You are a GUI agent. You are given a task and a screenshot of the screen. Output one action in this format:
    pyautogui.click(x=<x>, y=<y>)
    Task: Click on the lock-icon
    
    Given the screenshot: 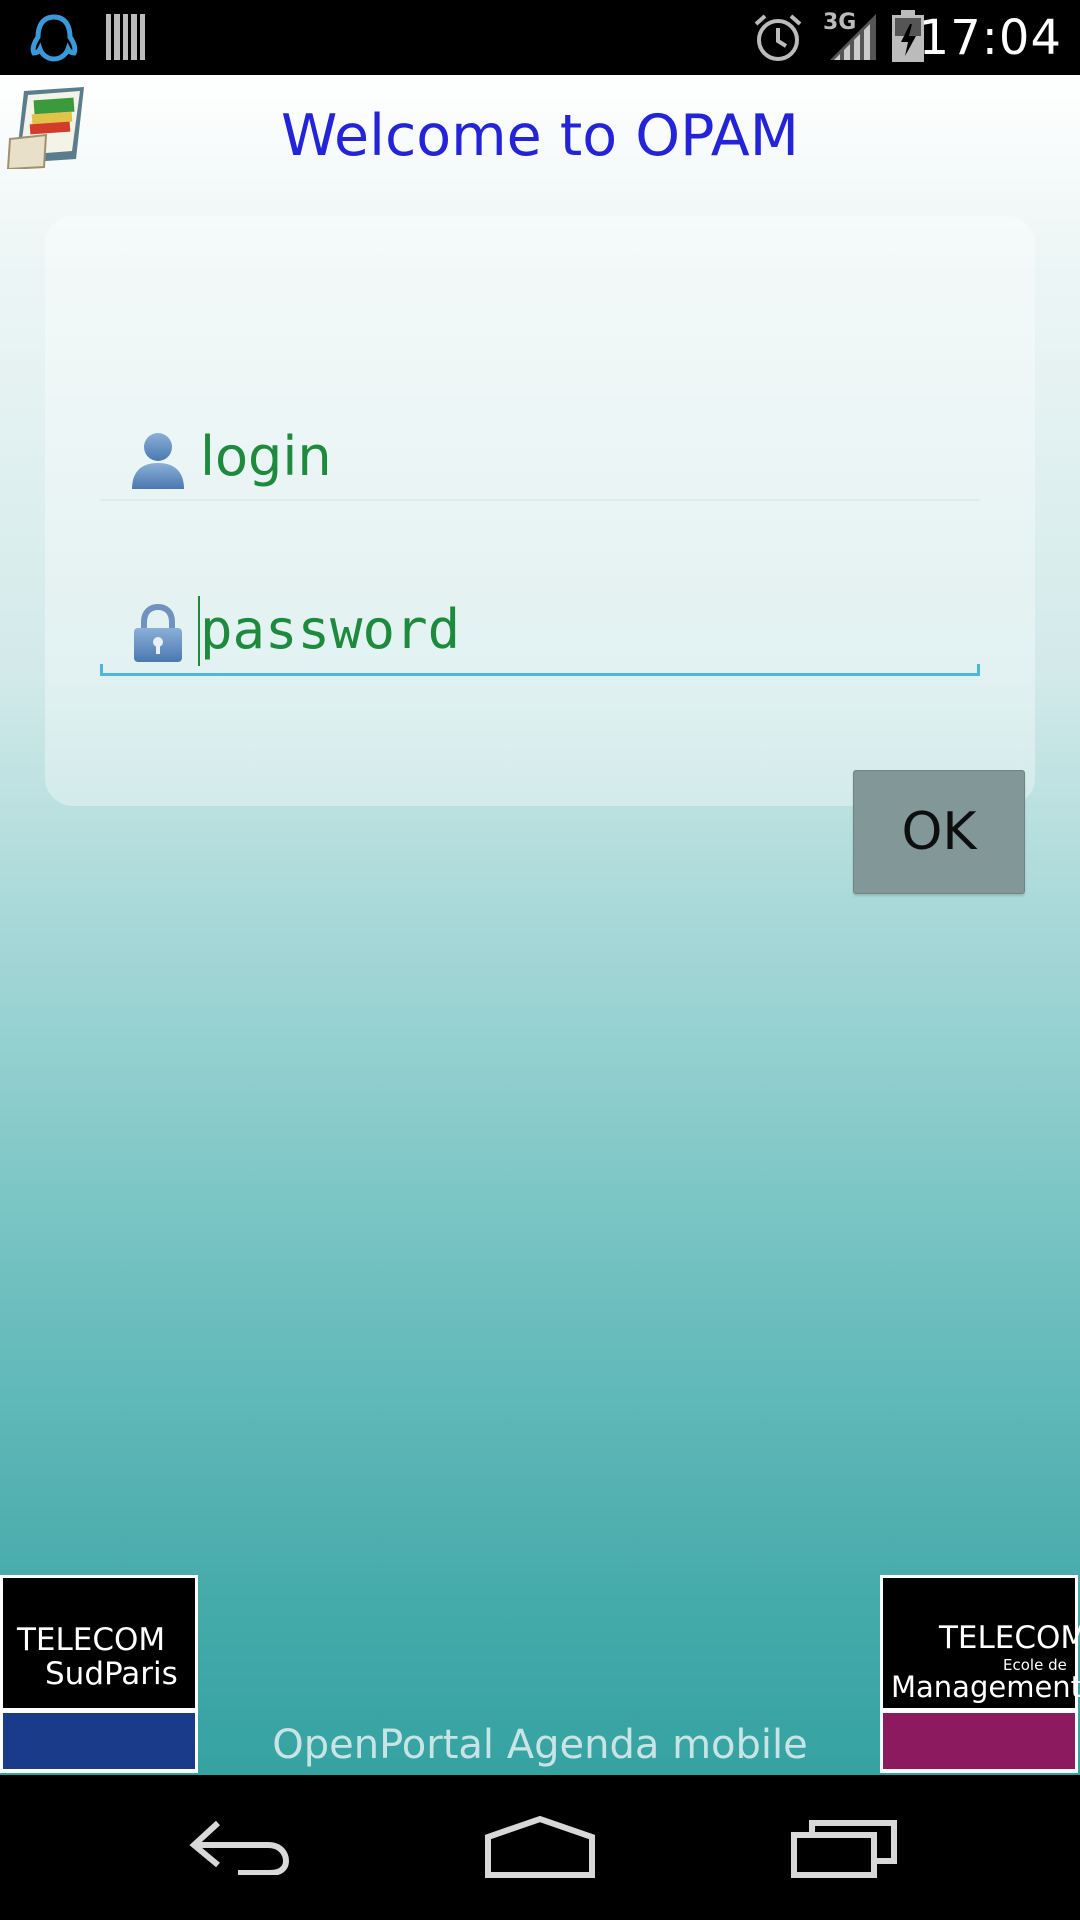 What is the action you would take?
    pyautogui.click(x=158, y=633)
    